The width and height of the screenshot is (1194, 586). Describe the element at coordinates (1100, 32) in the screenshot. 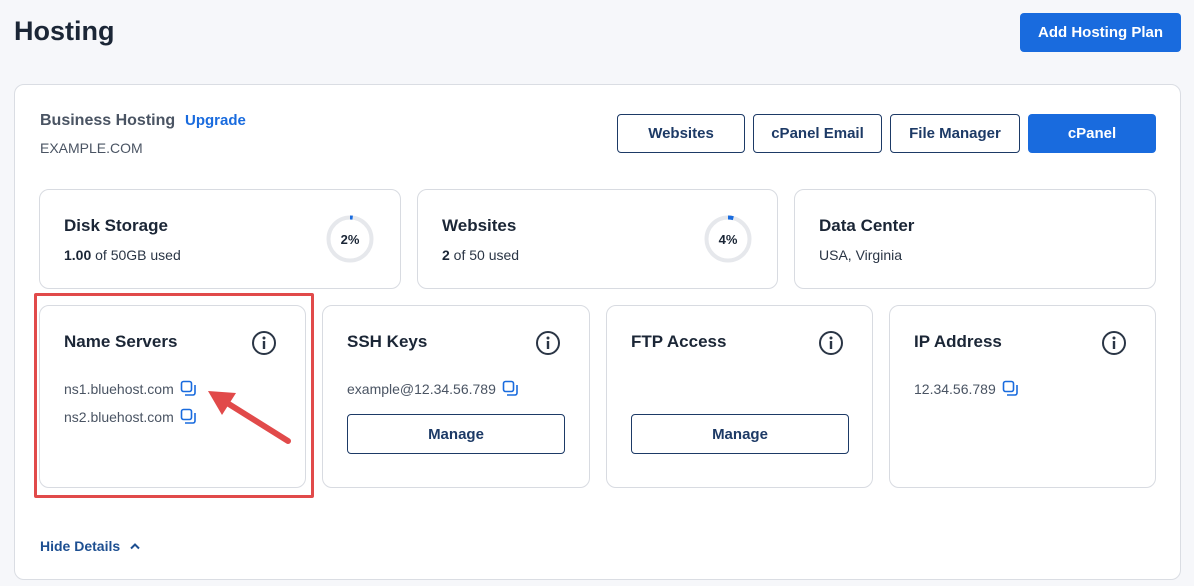

I see `add-hosting-plan-button: Add Hosting Plan` at that location.